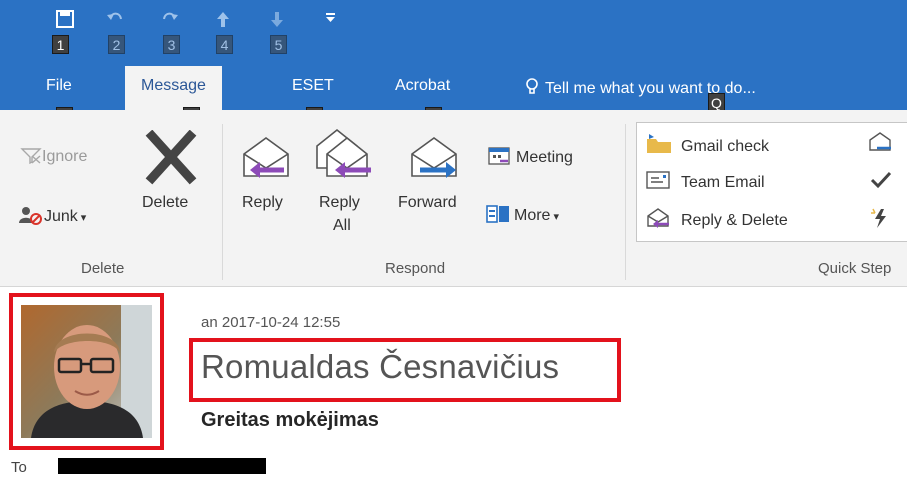 Image resolution: width=907 pixels, height=502 pixels. What do you see at coordinates (434, 157) in the screenshot?
I see `forward-icon` at bounding box center [434, 157].